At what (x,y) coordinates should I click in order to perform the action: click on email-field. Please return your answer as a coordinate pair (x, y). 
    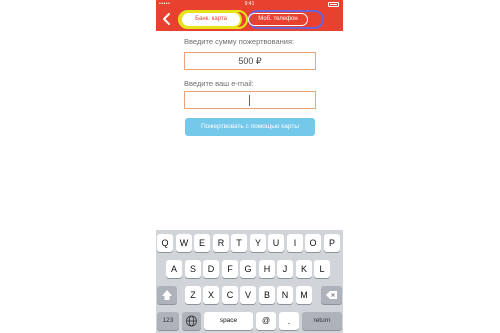
    Looking at the image, I should click on (250, 100).